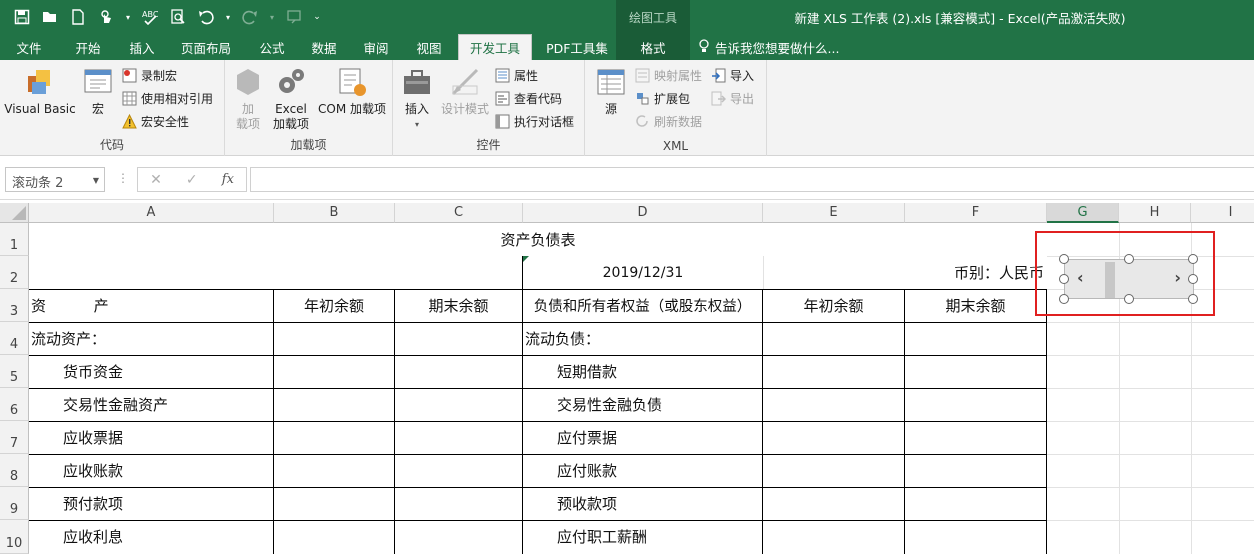 Image resolution: width=1254 pixels, height=554 pixels. I want to click on tab-formulas: 公式, so click(272, 47).